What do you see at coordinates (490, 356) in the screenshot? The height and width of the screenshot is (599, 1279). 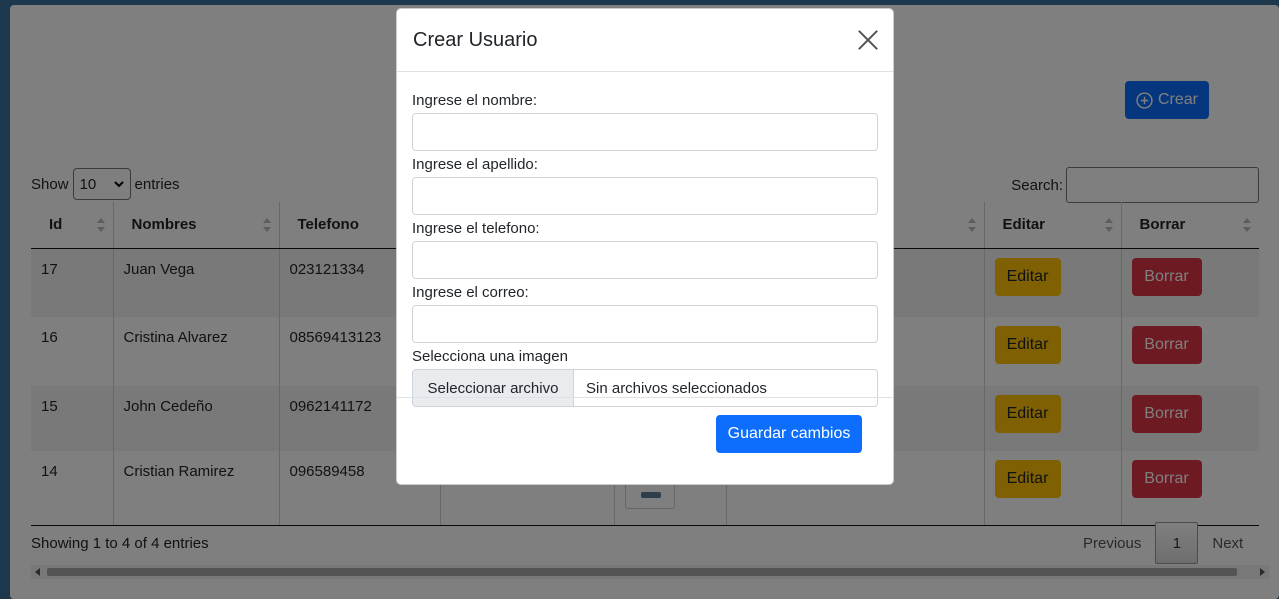 I see `image-label: Selecciona una imagen` at bounding box center [490, 356].